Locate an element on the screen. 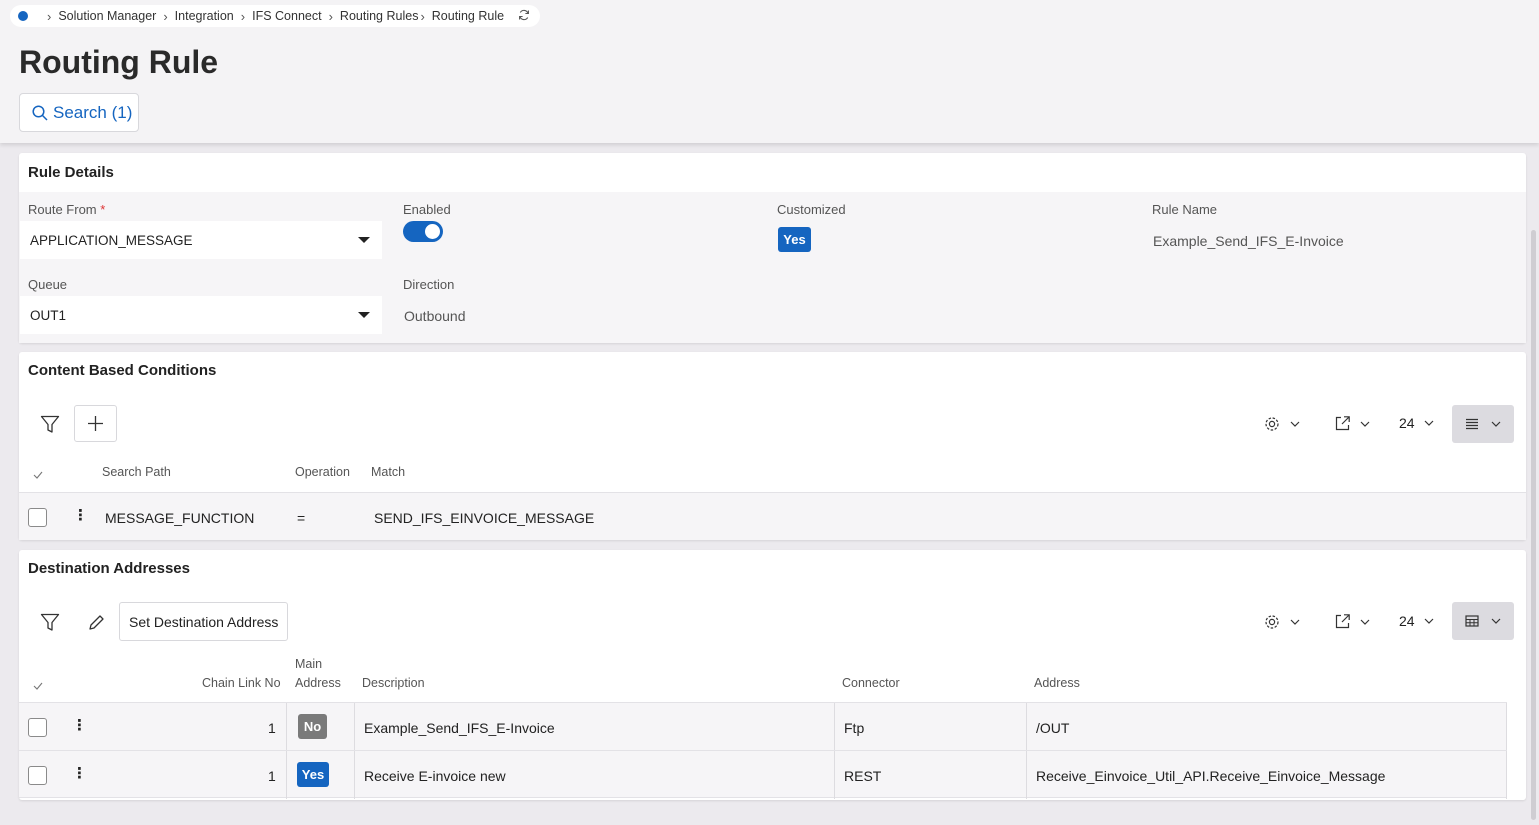 The width and height of the screenshot is (1539, 825). cell-description: Example_Send_IFS_E-Invoice is located at coordinates (459, 728).